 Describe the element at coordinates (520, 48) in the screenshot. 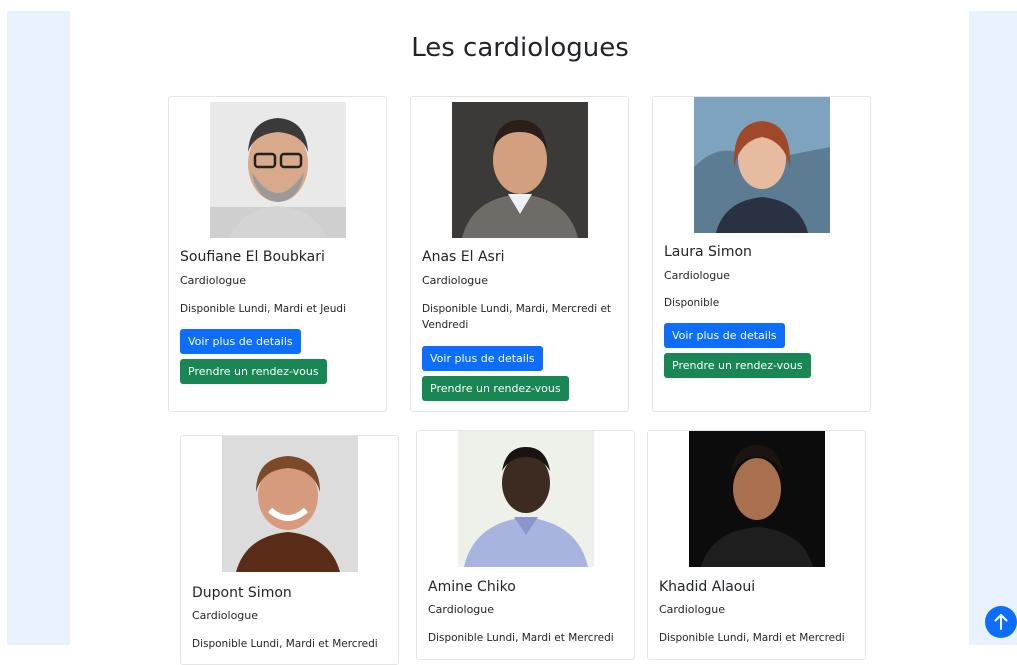

I see `page-title: Les cardiologues` at that location.